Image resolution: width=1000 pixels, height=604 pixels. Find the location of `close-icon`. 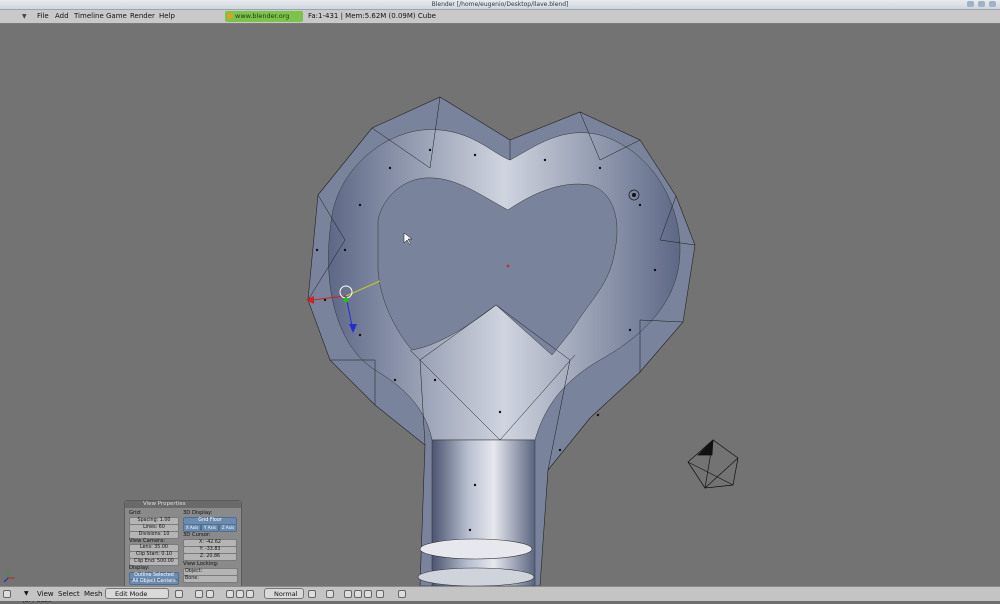

close-icon is located at coordinates (992, 4).